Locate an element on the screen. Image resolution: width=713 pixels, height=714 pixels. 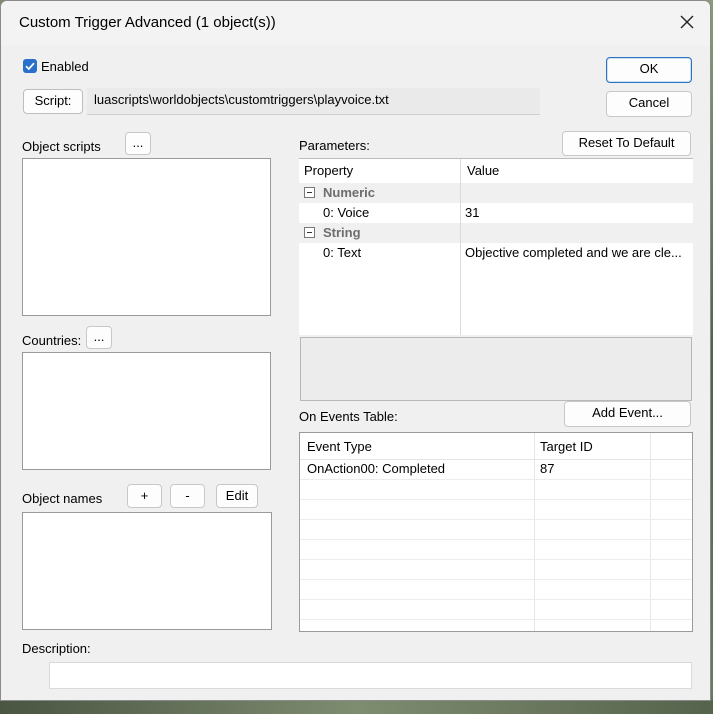
category-label: String is located at coordinates (342, 232).